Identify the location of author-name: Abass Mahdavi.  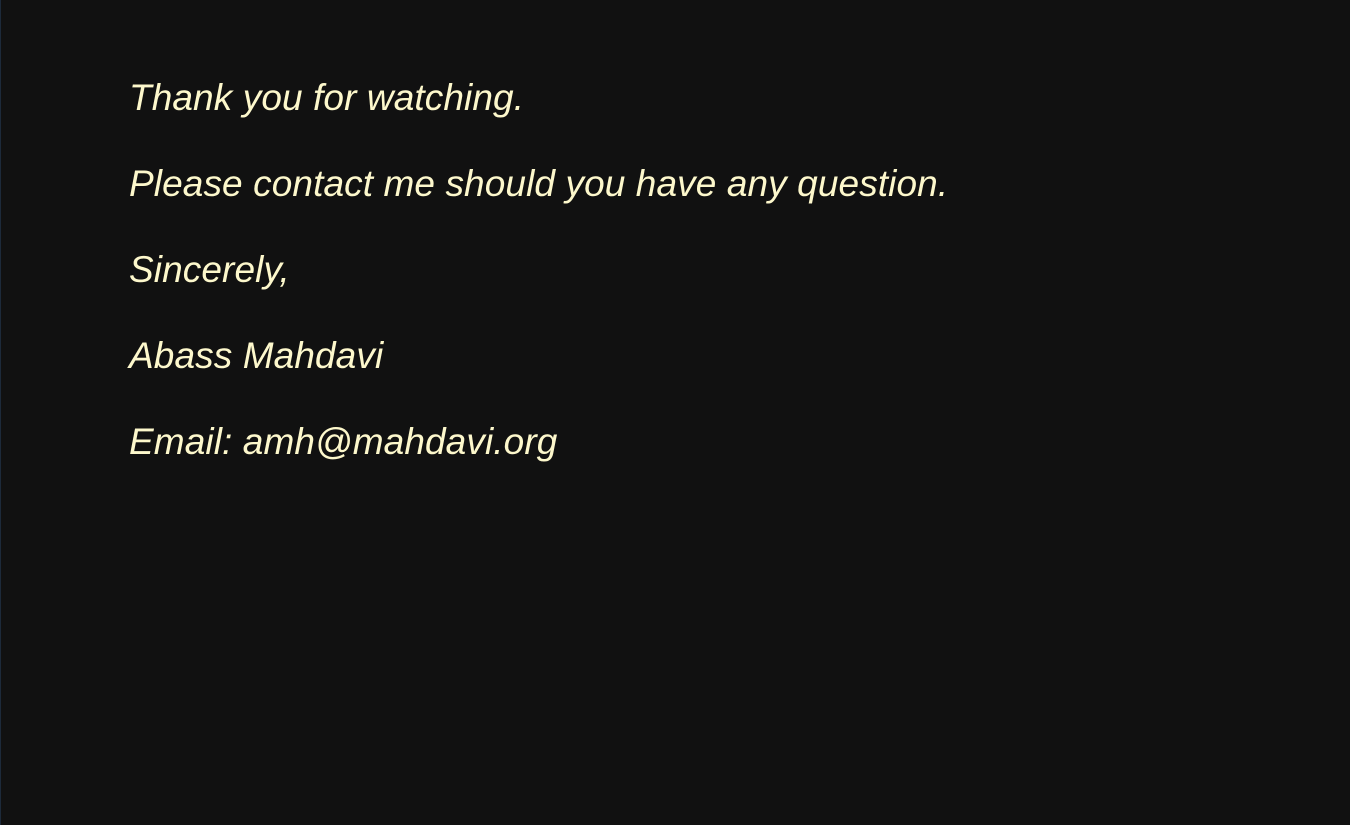
(256, 355).